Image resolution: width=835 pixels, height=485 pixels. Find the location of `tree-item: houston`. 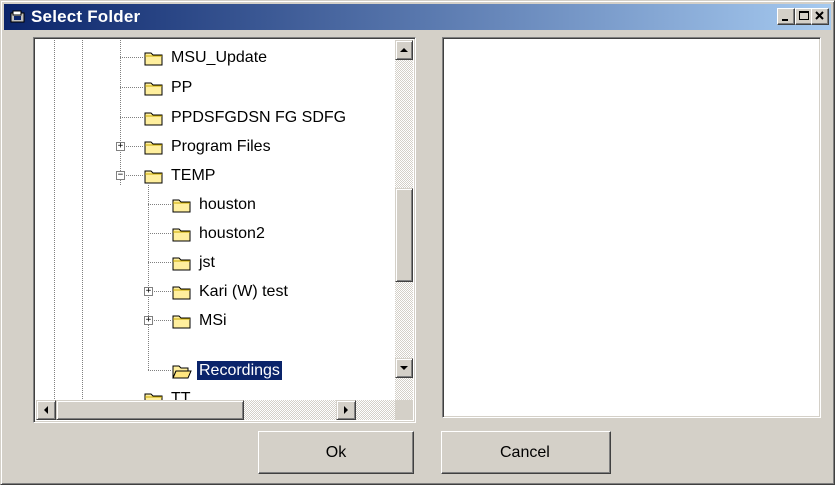

tree-item: houston is located at coordinates (215, 204).